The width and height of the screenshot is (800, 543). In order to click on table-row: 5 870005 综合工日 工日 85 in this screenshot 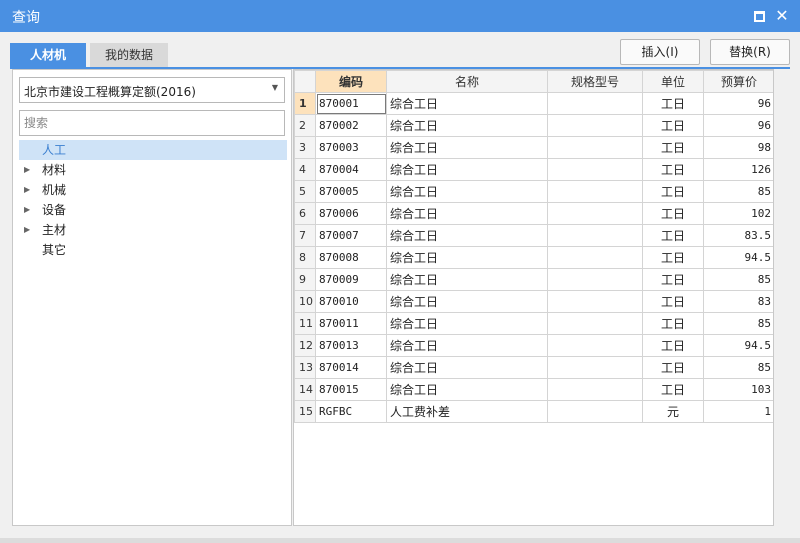, I will do `click(533, 191)`.